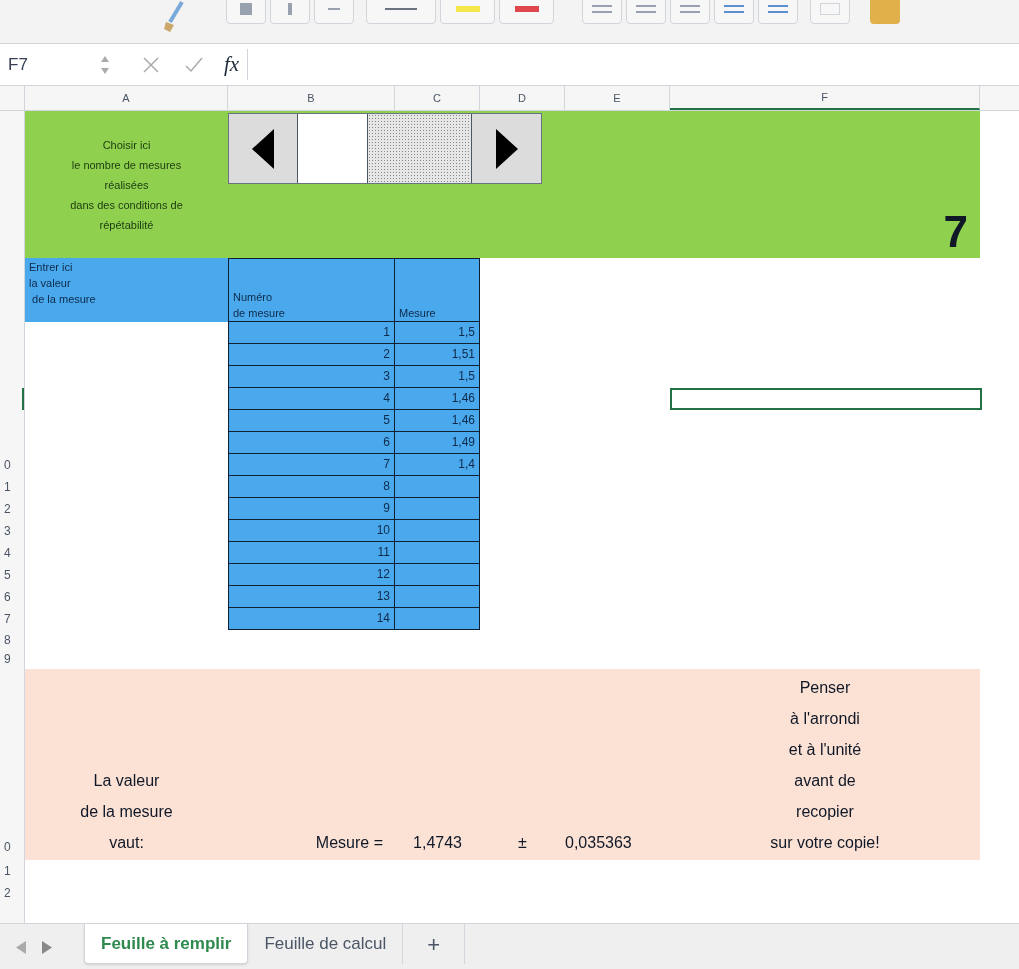  What do you see at coordinates (311, 553) in the screenshot?
I see `number-cell: 11` at bounding box center [311, 553].